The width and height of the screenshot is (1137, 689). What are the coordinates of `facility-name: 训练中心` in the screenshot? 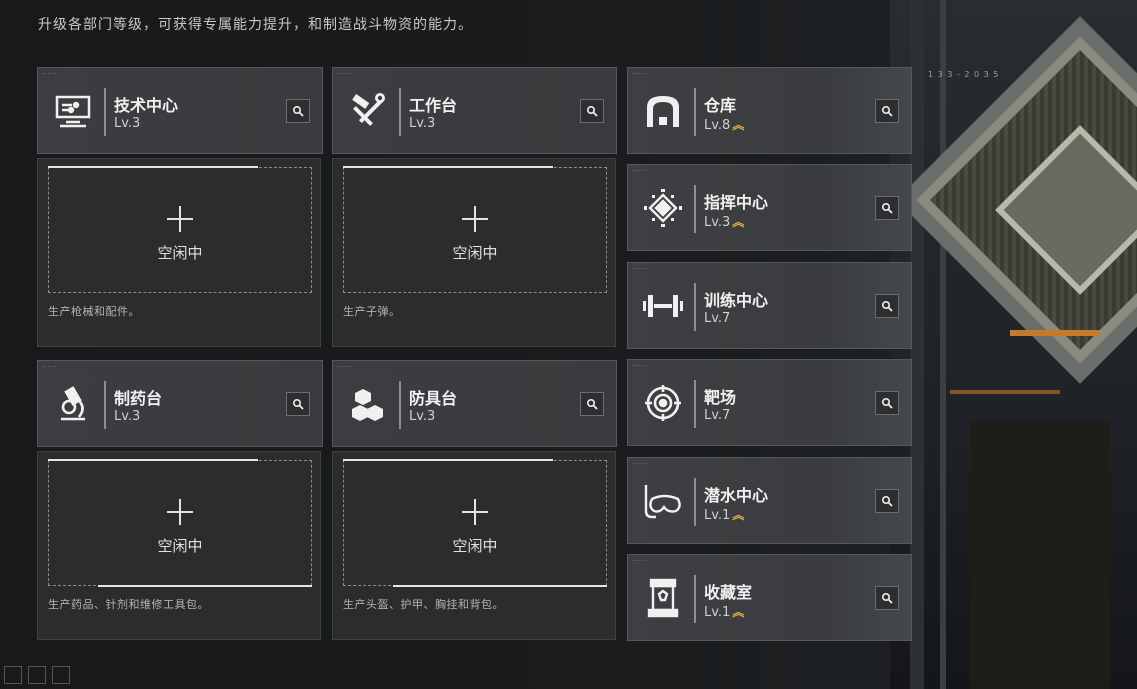 It's located at (736, 300).